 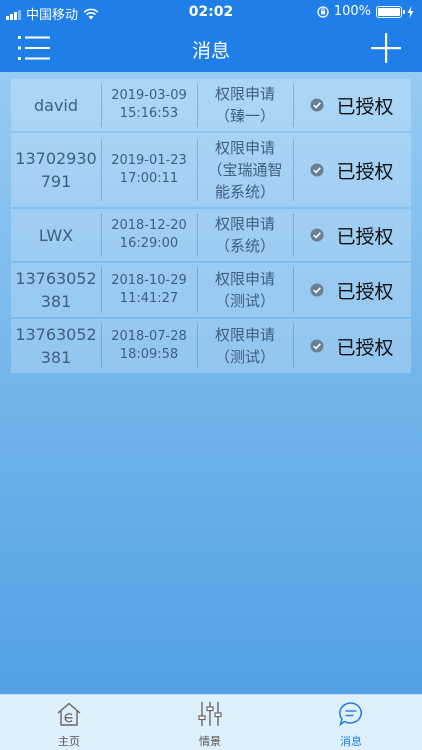 I want to click on page-title: 消息, so click(x=210, y=51).